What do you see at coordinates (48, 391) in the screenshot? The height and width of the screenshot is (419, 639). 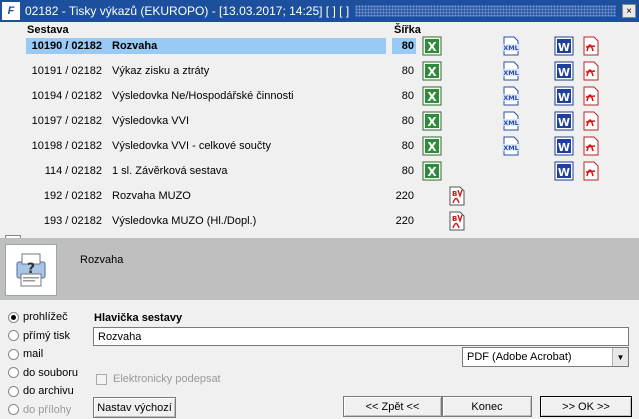 I see `output-option-label: do archivu` at bounding box center [48, 391].